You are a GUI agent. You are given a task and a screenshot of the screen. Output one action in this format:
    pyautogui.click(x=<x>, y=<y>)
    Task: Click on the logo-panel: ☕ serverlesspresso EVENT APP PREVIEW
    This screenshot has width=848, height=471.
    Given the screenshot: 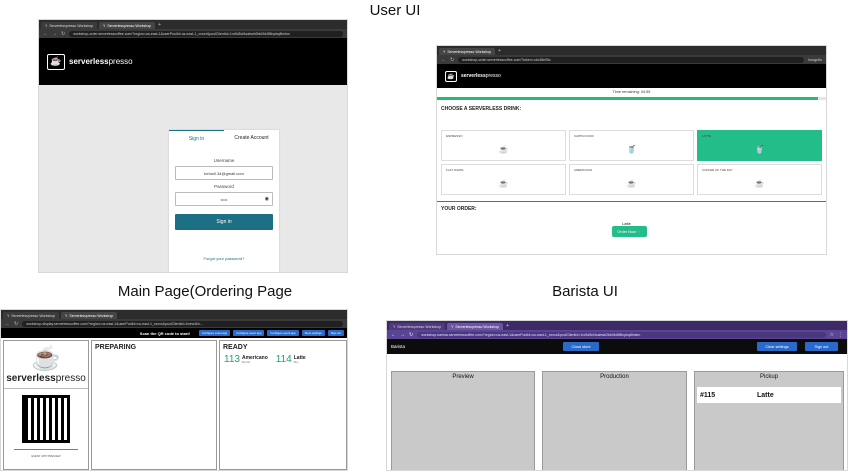 What is the action you would take?
    pyautogui.click(x=46, y=405)
    